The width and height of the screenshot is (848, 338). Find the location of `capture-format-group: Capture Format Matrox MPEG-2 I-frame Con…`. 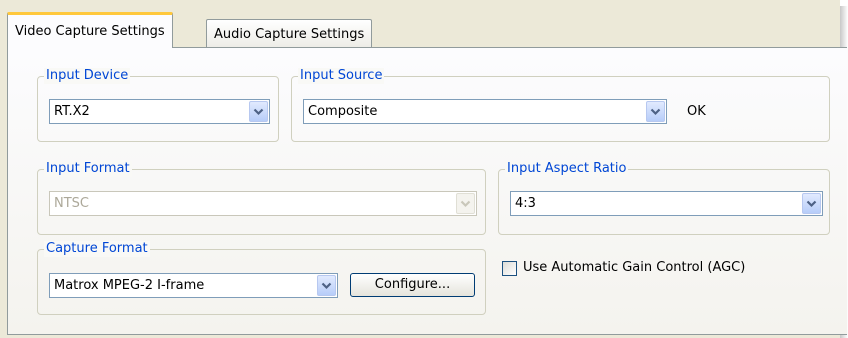

capture-format-group: Capture Format Matrox MPEG-2 I-frame Con… is located at coordinates (261, 278).